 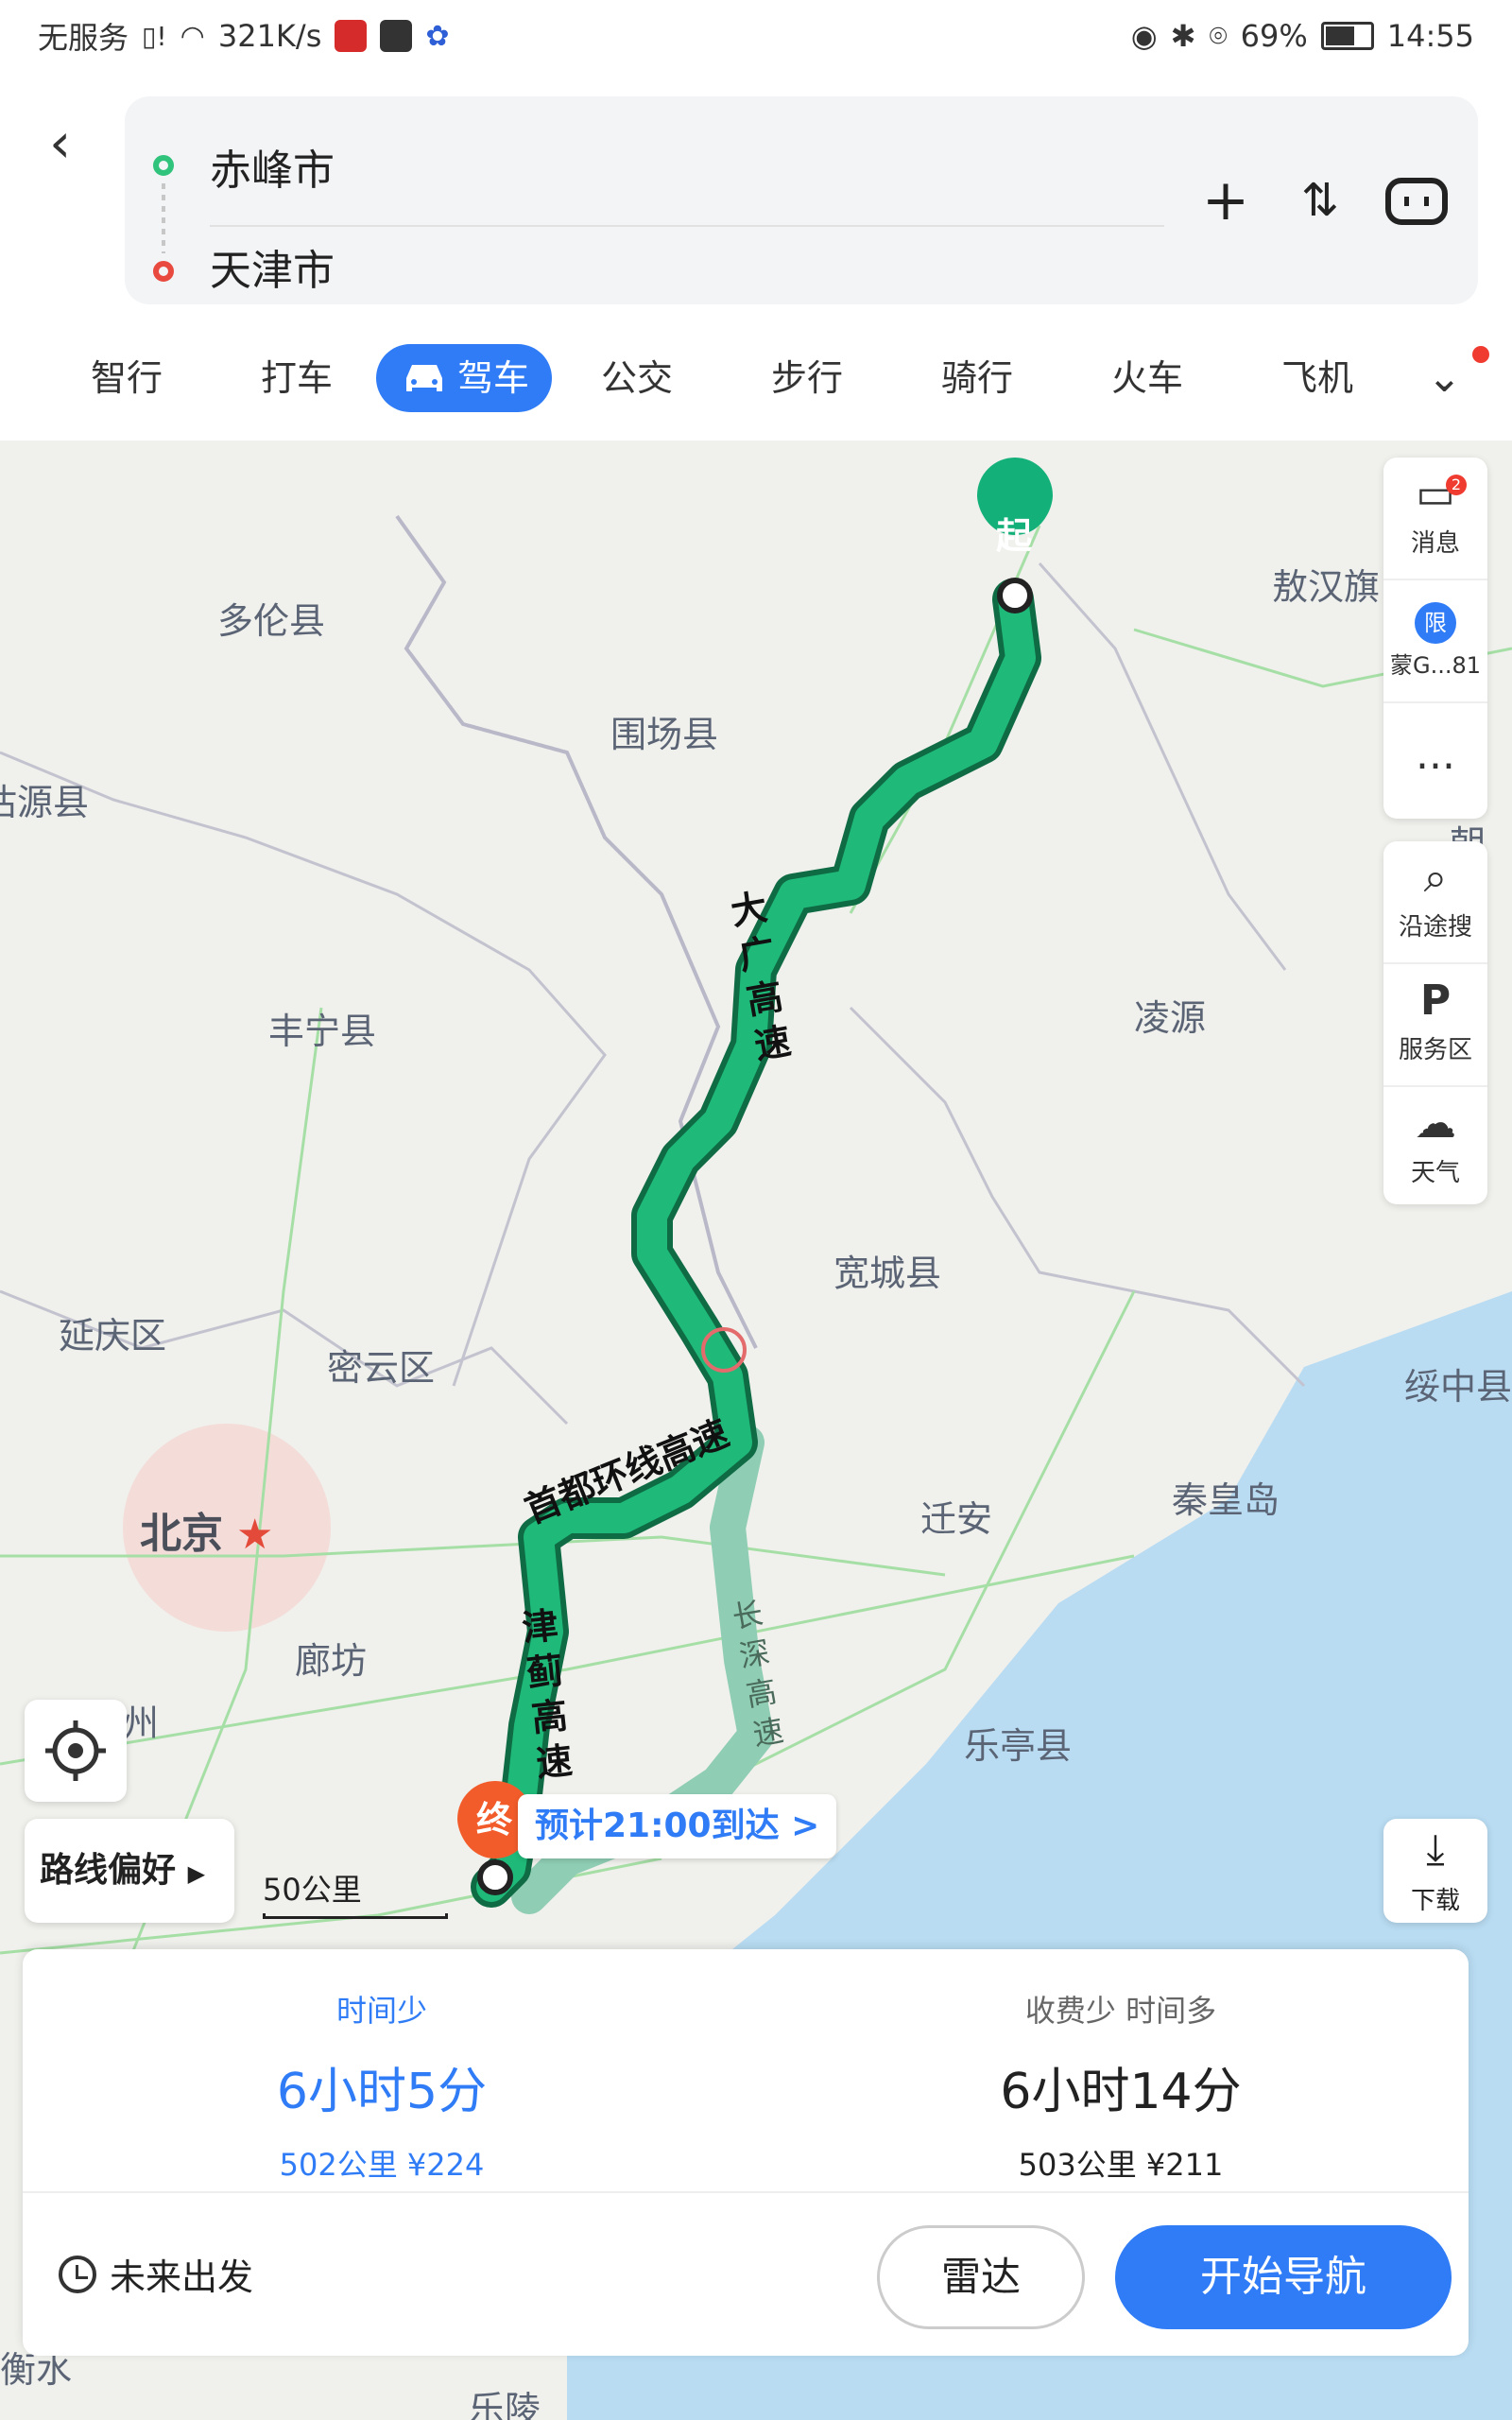 I want to click on car-icon, so click(x=424, y=378).